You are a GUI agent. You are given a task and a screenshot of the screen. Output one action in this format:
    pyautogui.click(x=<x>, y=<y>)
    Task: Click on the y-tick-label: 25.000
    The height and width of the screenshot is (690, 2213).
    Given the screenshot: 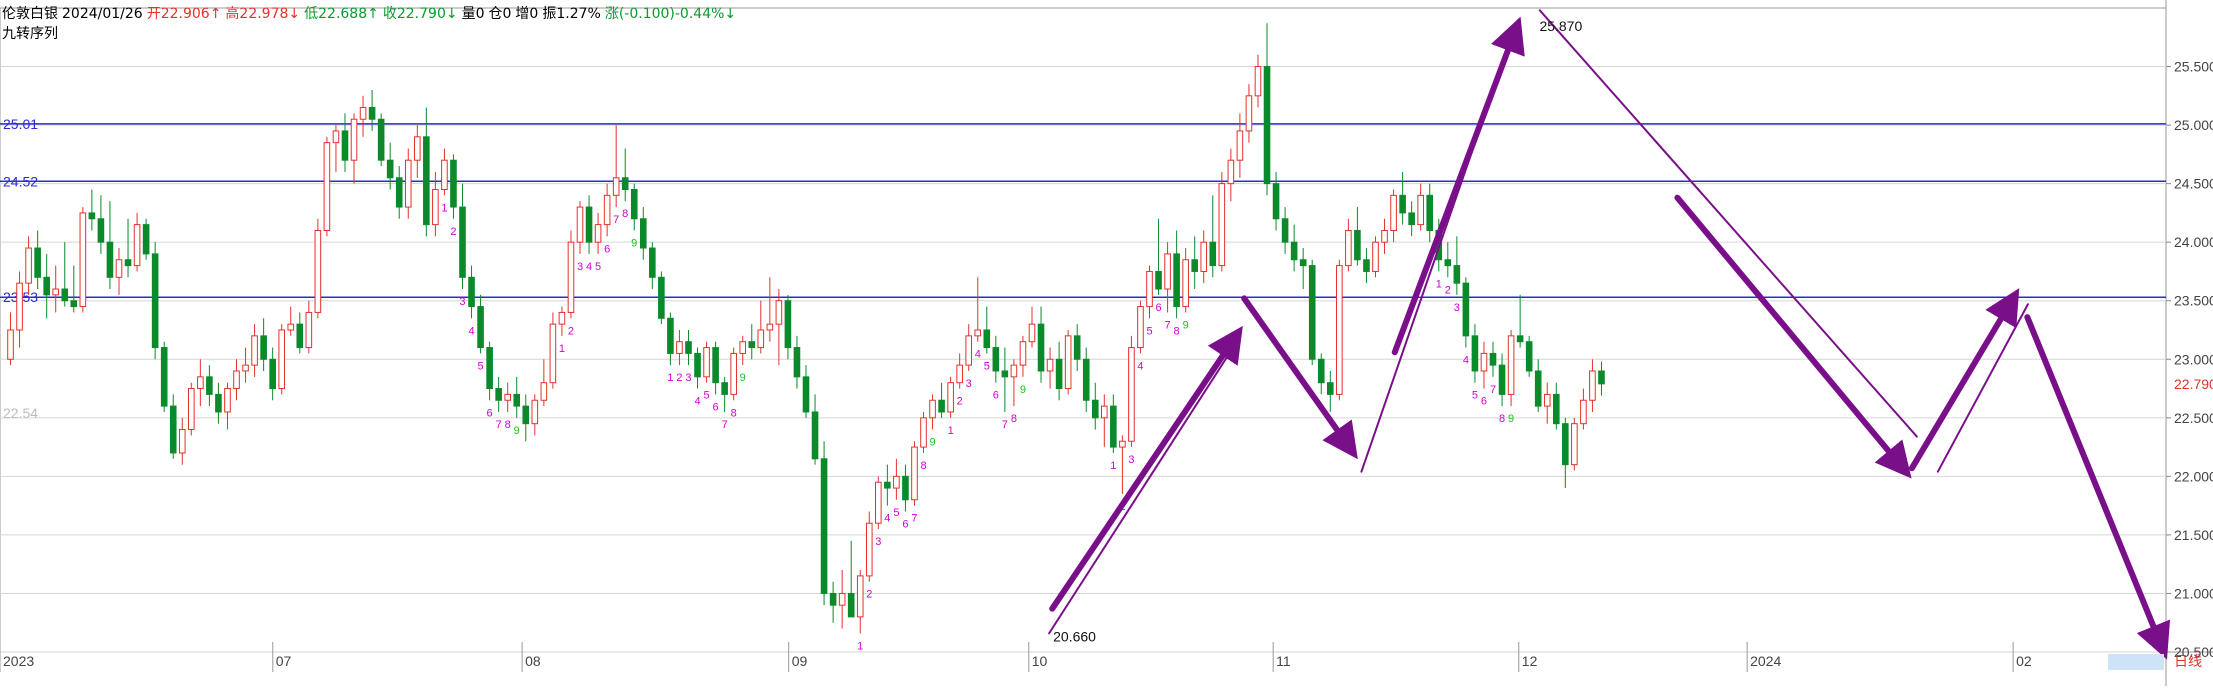 What is the action you would take?
    pyautogui.click(x=2193, y=125)
    